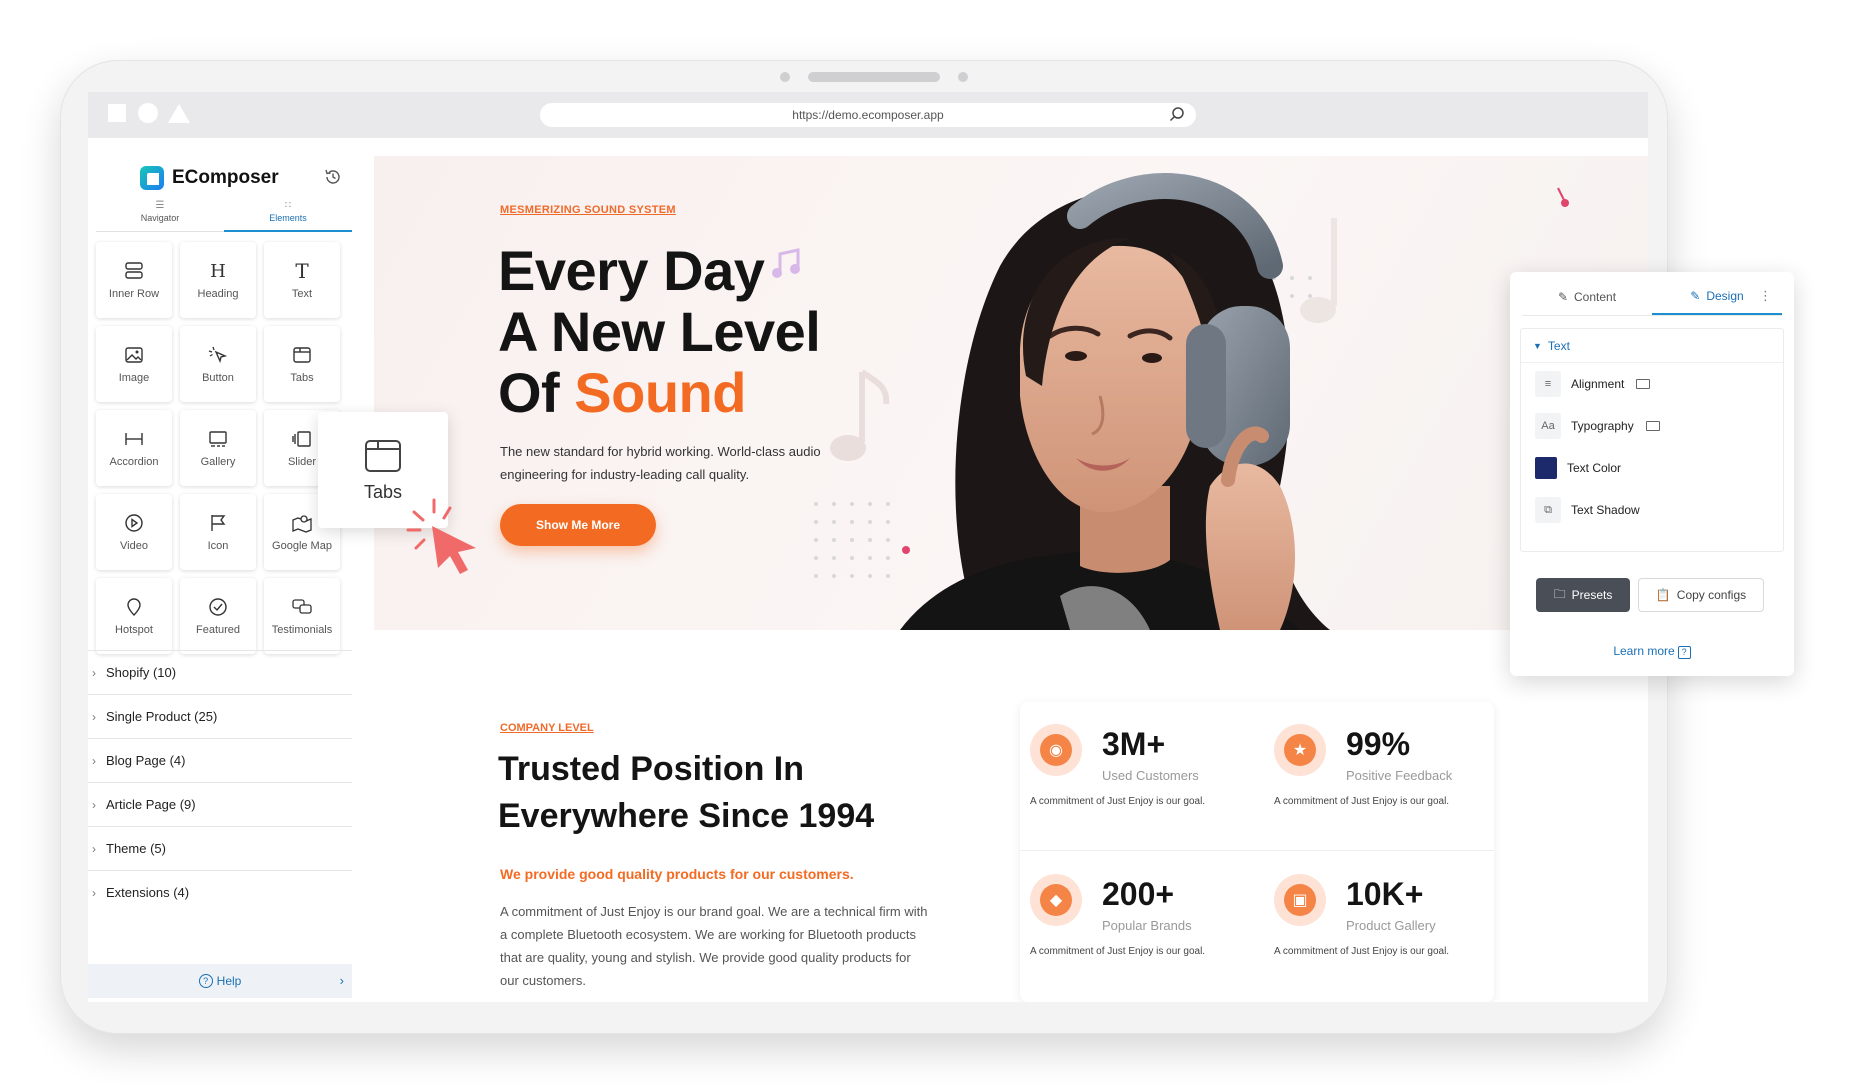 The height and width of the screenshot is (1085, 1864). I want to click on hero-tag: MESMERIZING SOUND SYSTEM, so click(588, 210).